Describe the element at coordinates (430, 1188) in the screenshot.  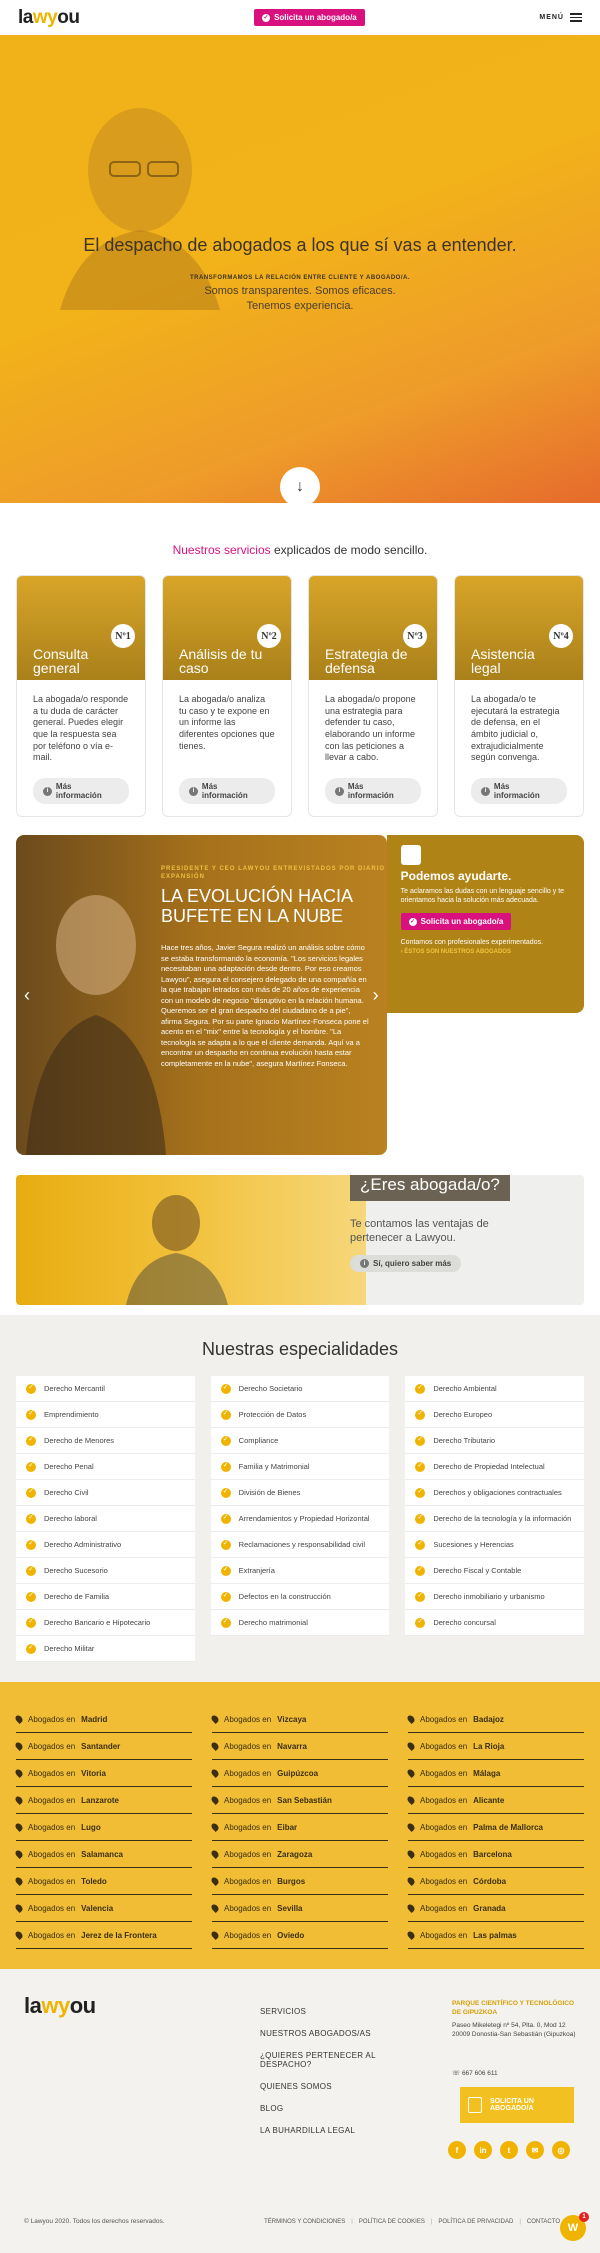
I see `lawyer-question: ¿Eres abogada/o?` at that location.